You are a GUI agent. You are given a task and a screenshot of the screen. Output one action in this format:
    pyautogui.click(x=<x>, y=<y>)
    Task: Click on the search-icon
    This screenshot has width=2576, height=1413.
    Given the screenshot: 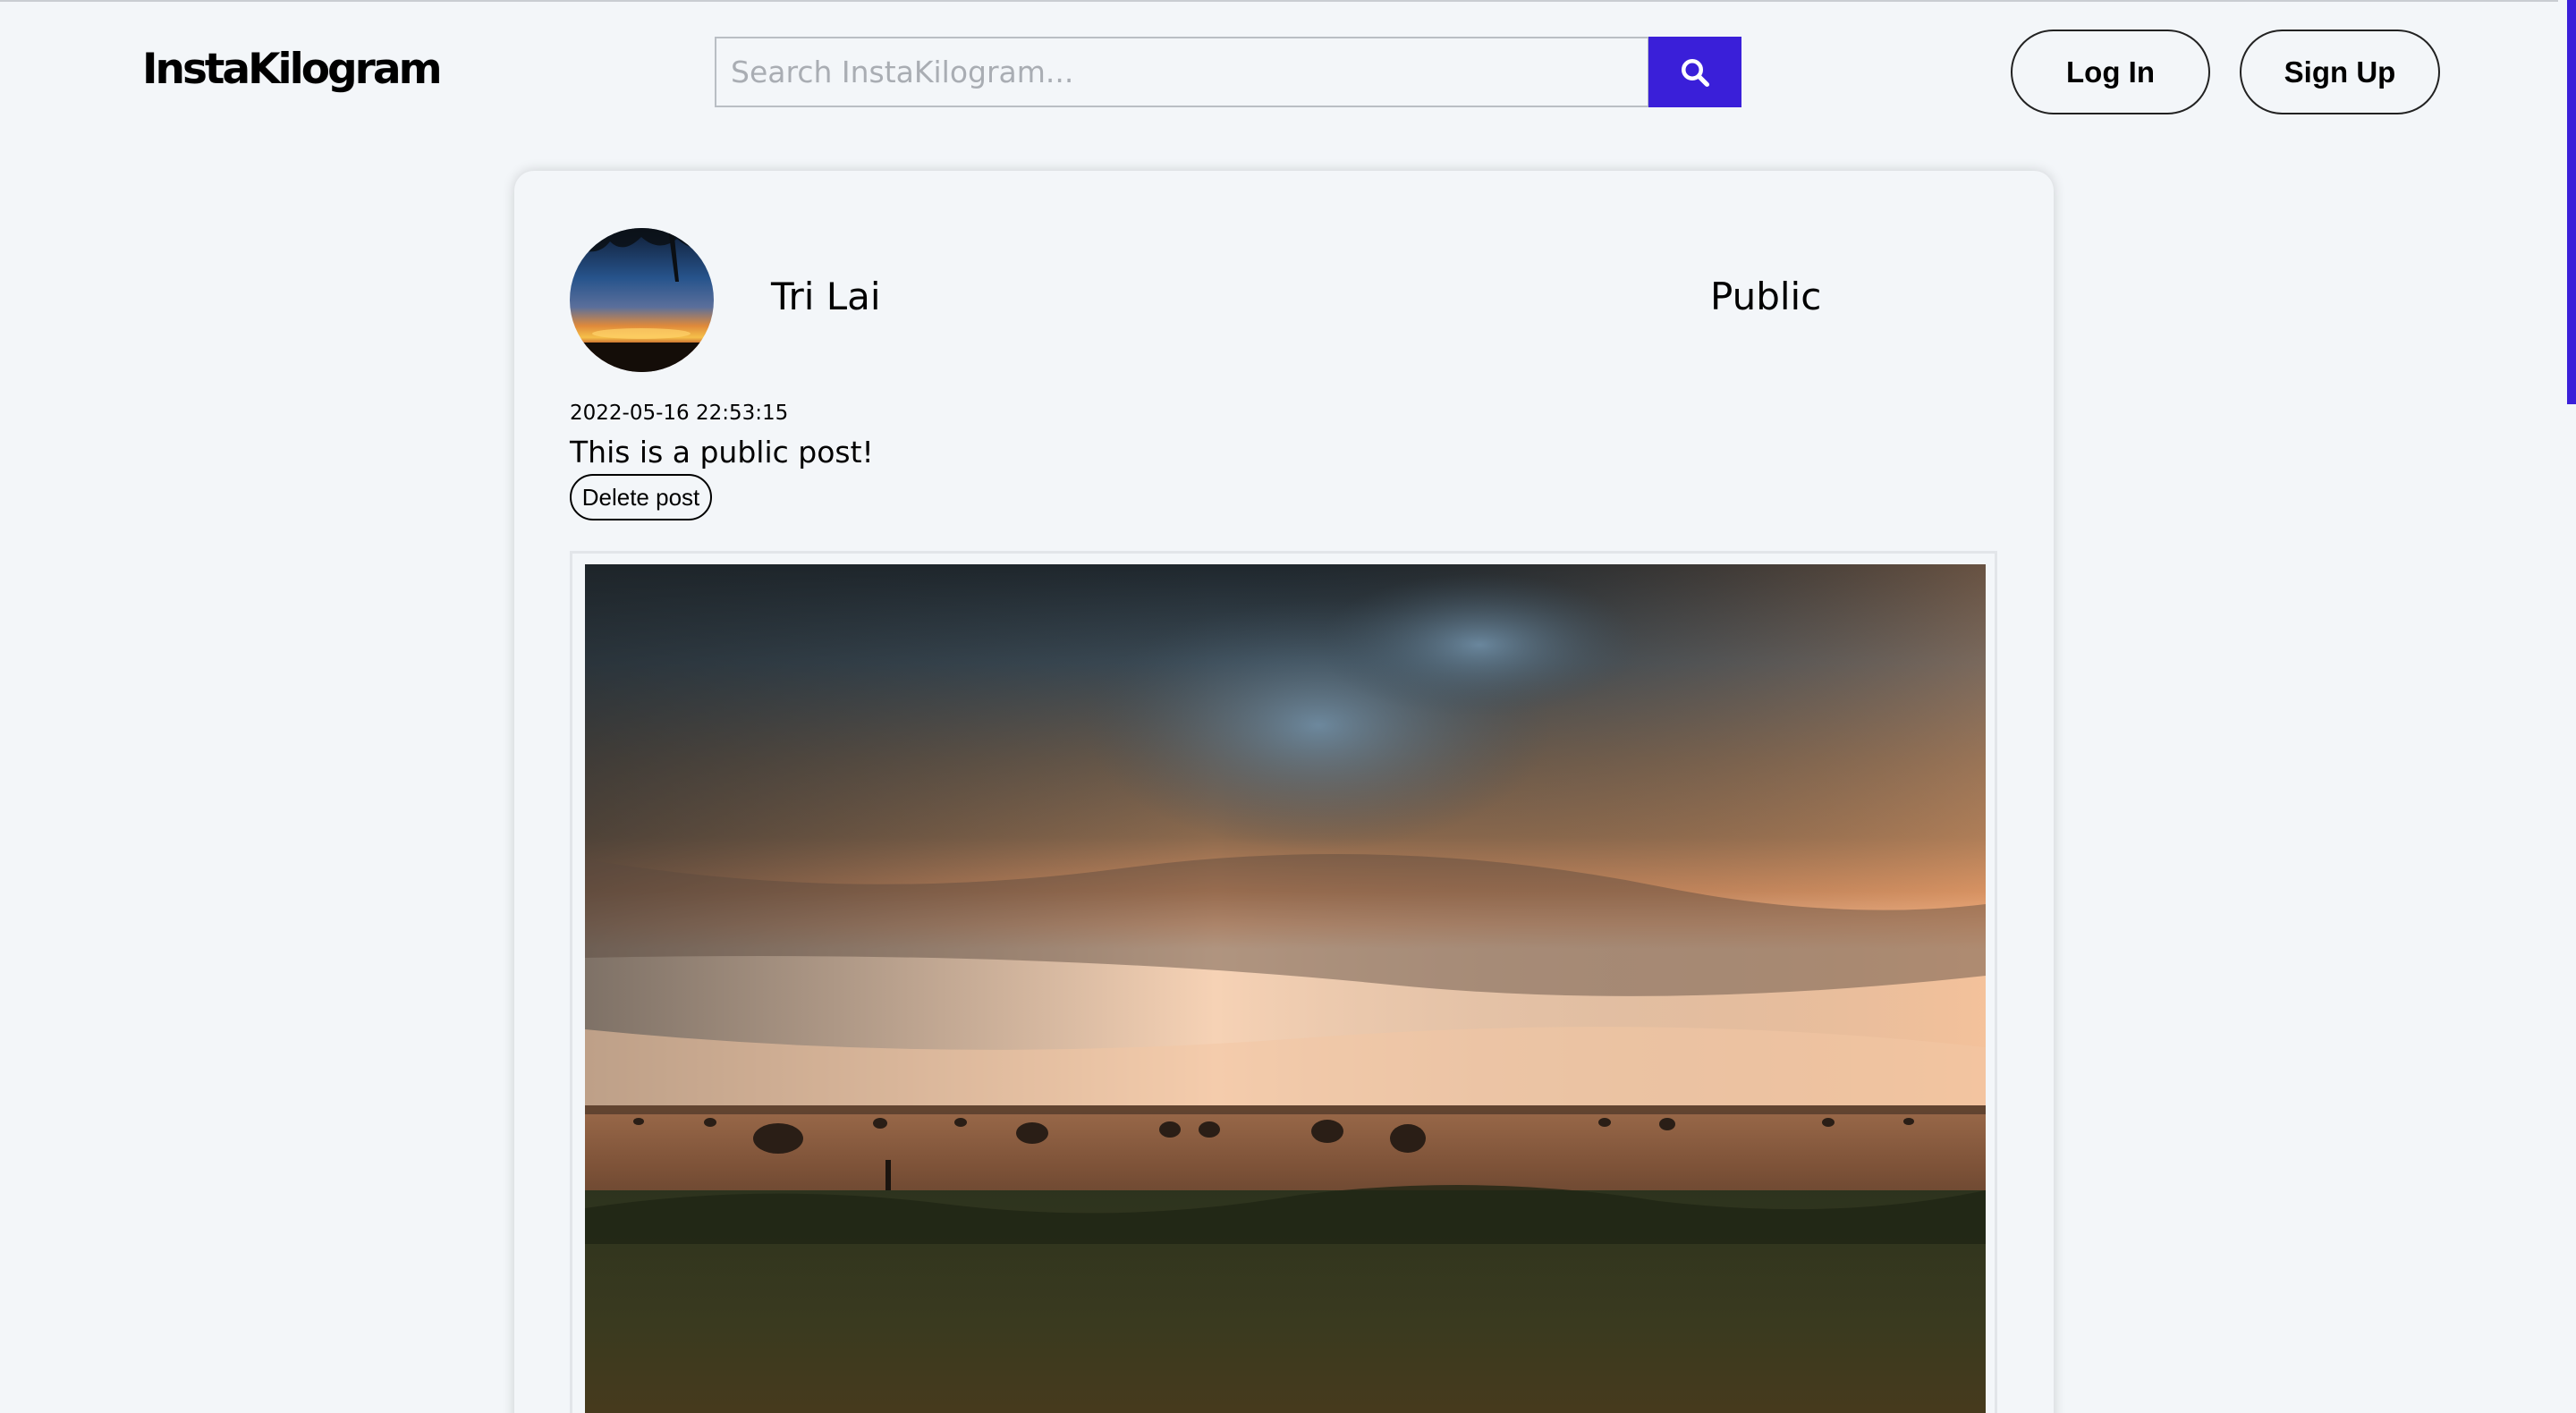 What is the action you would take?
    pyautogui.click(x=1696, y=72)
    